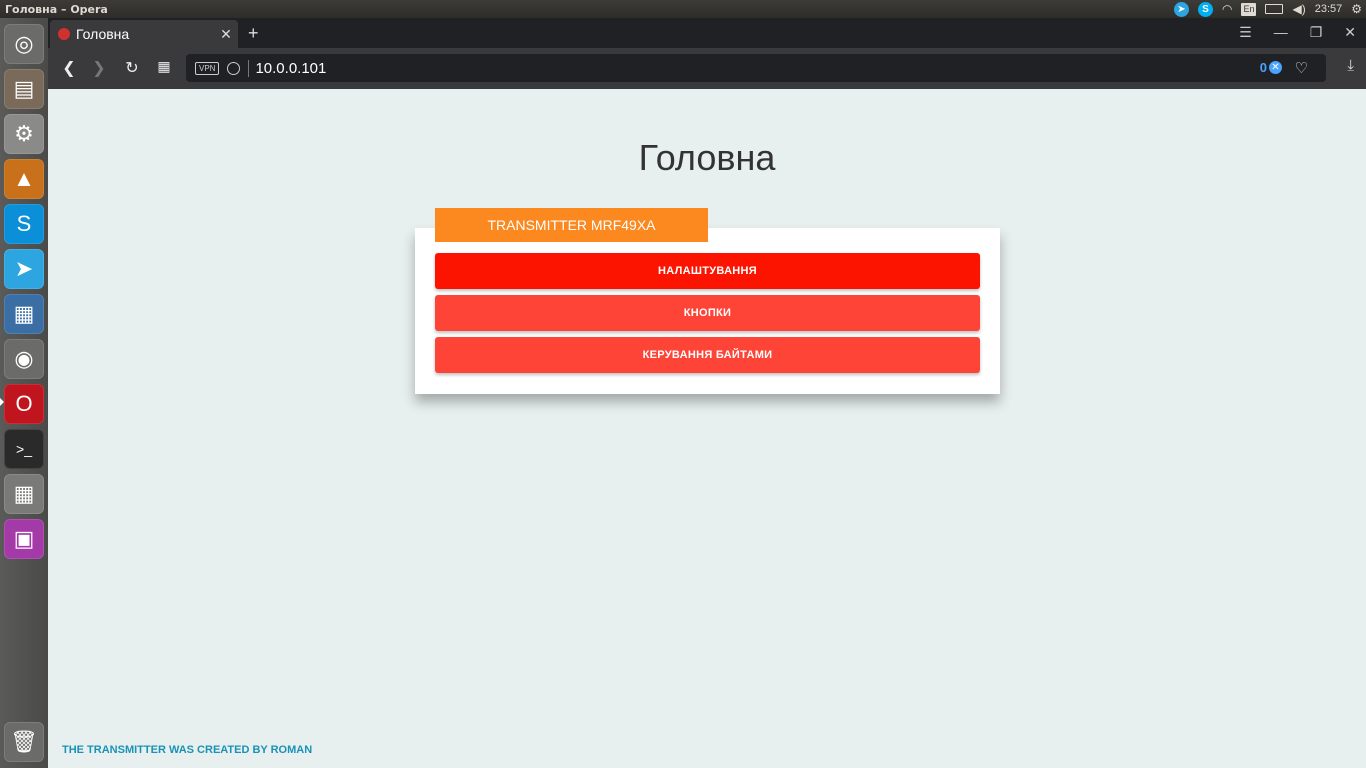 This screenshot has width=1366, height=768. I want to click on tab-menu-icon: ☰, so click(1245, 32).